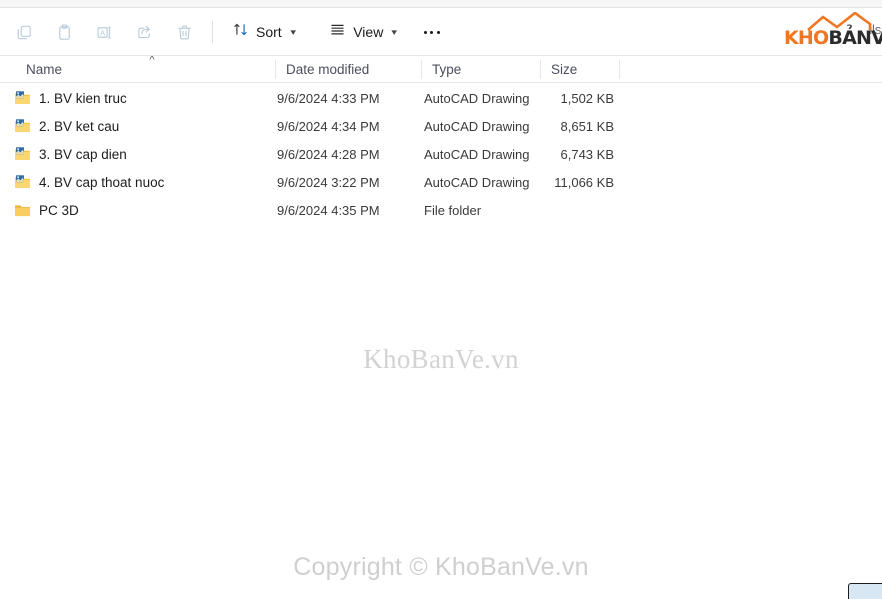 This screenshot has height=599, width=882. I want to click on column-header-date-modified: Date modified, so click(349, 69).